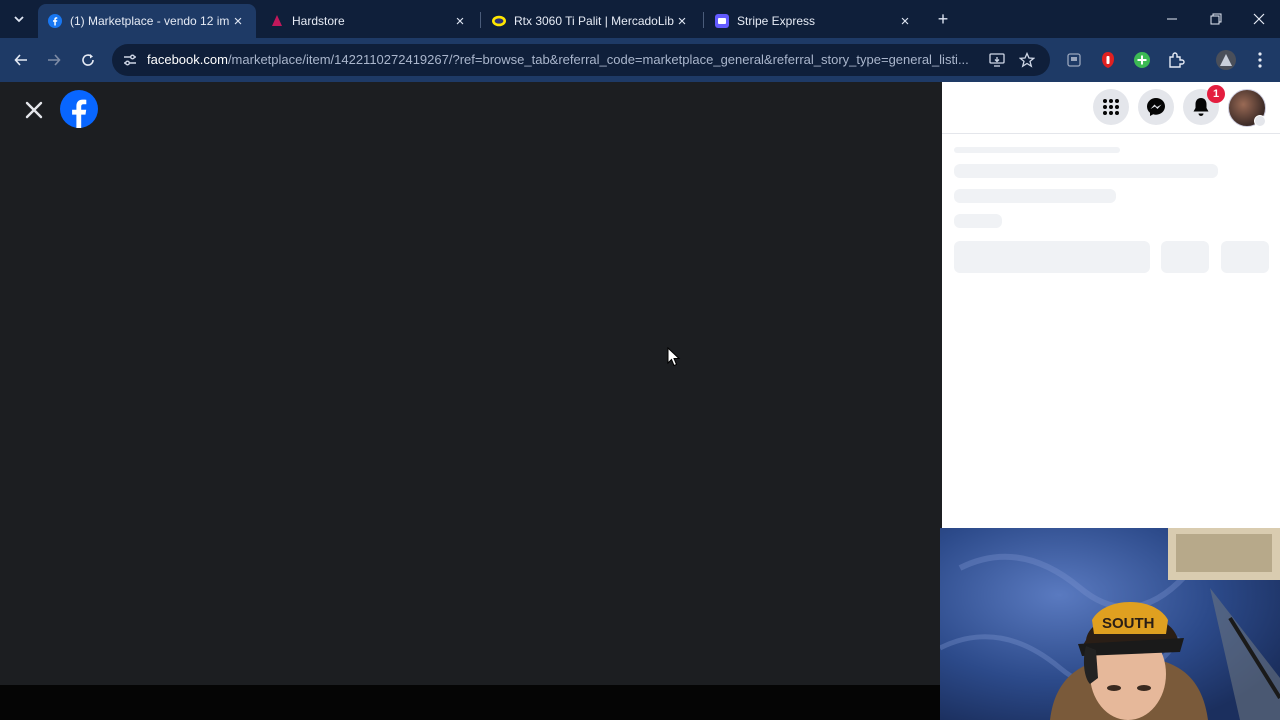  I want to click on tab-title: Stripe Express, so click(776, 21).